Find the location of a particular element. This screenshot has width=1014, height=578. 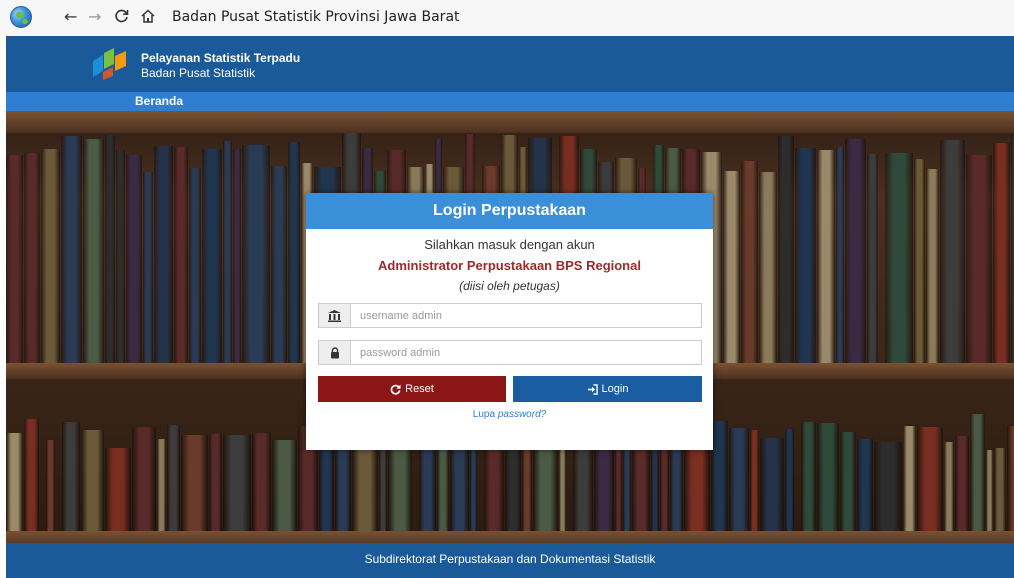

home-icon is located at coordinates (148, 18).